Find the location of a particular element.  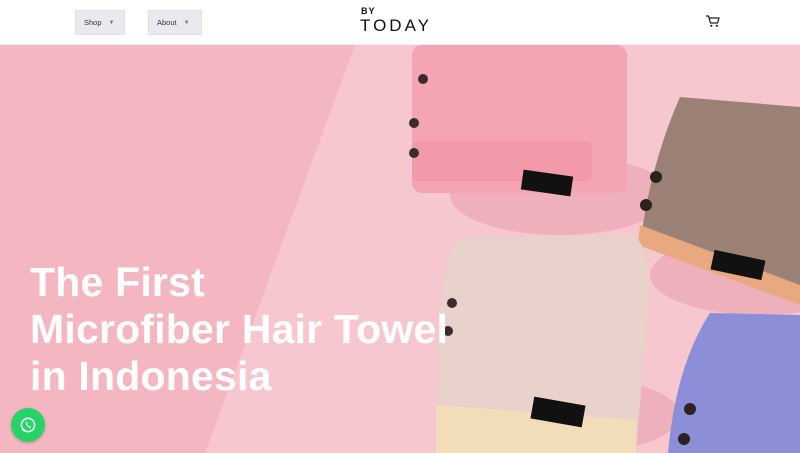

brand-logo: BY TODAY is located at coordinates (400, 22).